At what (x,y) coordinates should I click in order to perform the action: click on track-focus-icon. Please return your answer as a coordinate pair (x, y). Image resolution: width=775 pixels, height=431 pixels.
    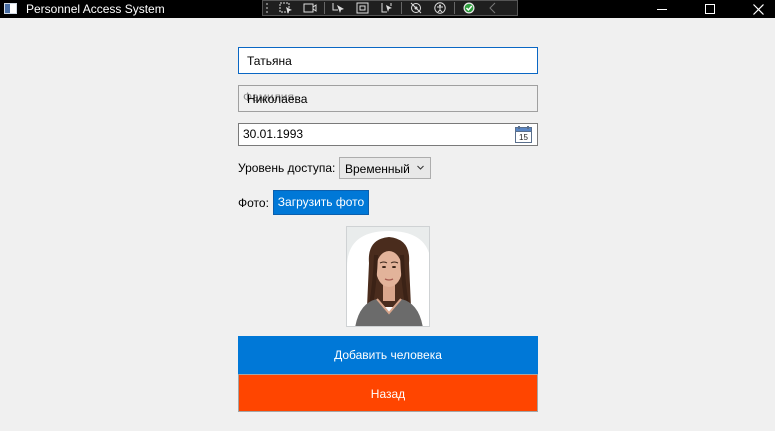
    Looking at the image, I should click on (416, 8).